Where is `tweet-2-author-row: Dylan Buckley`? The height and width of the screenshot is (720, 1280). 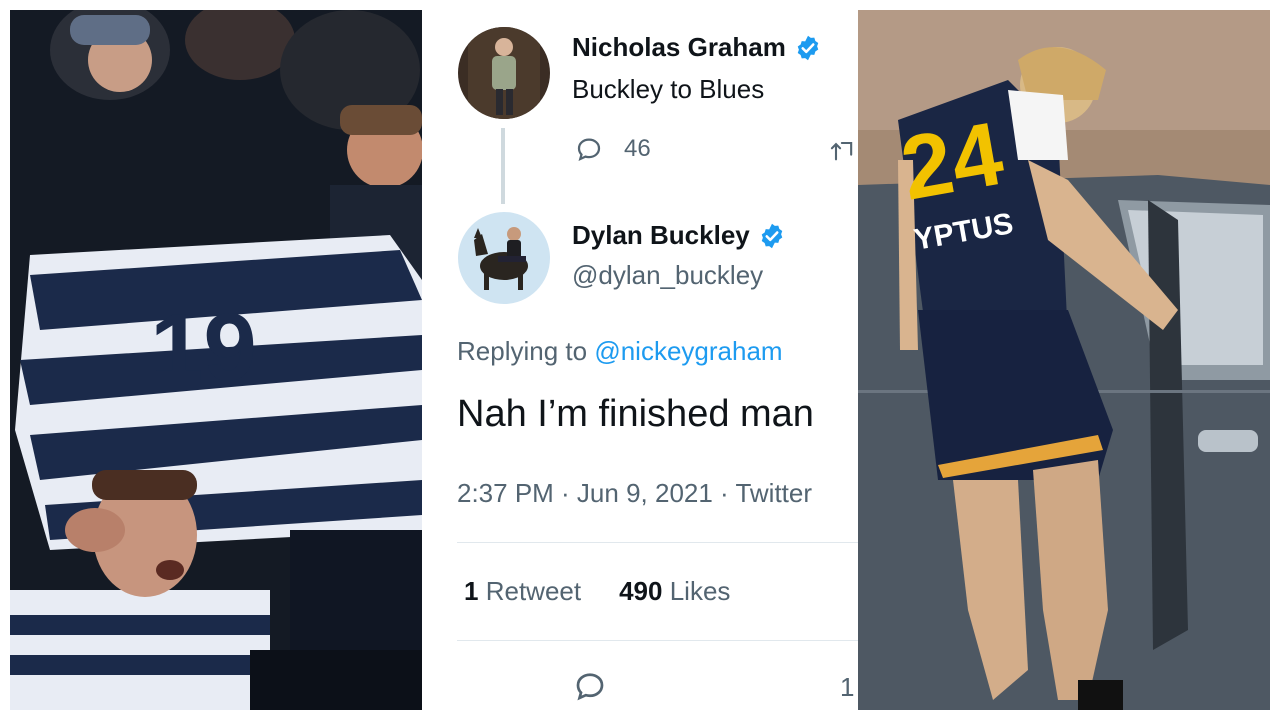 tweet-2-author-row: Dylan Buckley is located at coordinates (679, 235).